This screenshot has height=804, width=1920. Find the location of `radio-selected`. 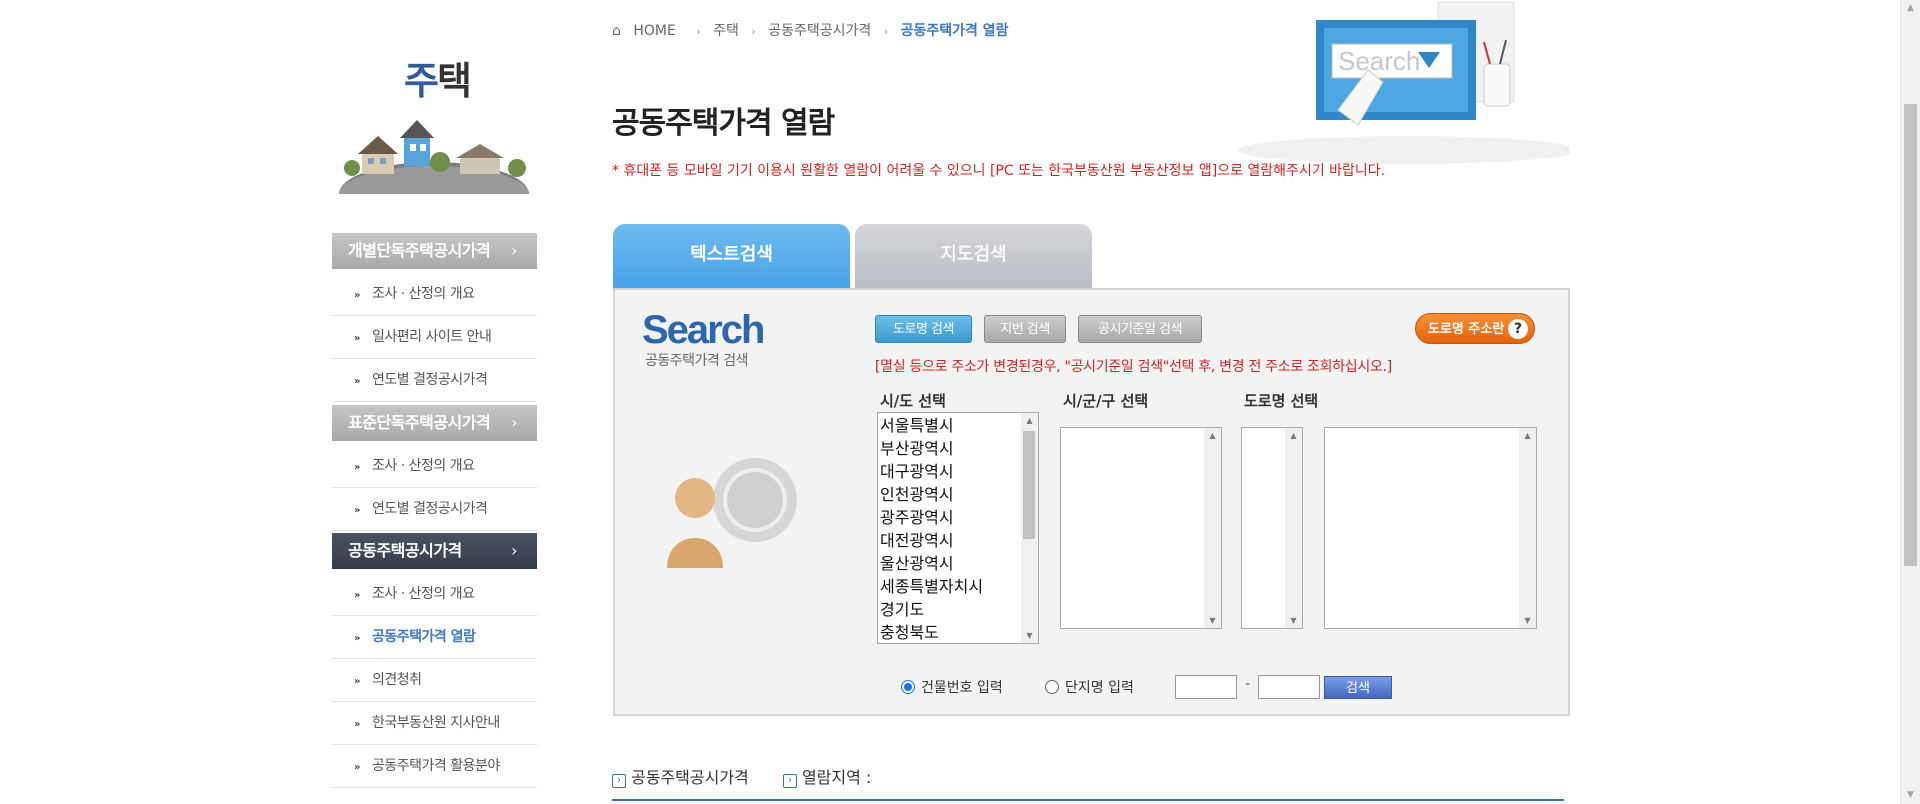

radio-selected is located at coordinates (908, 687).